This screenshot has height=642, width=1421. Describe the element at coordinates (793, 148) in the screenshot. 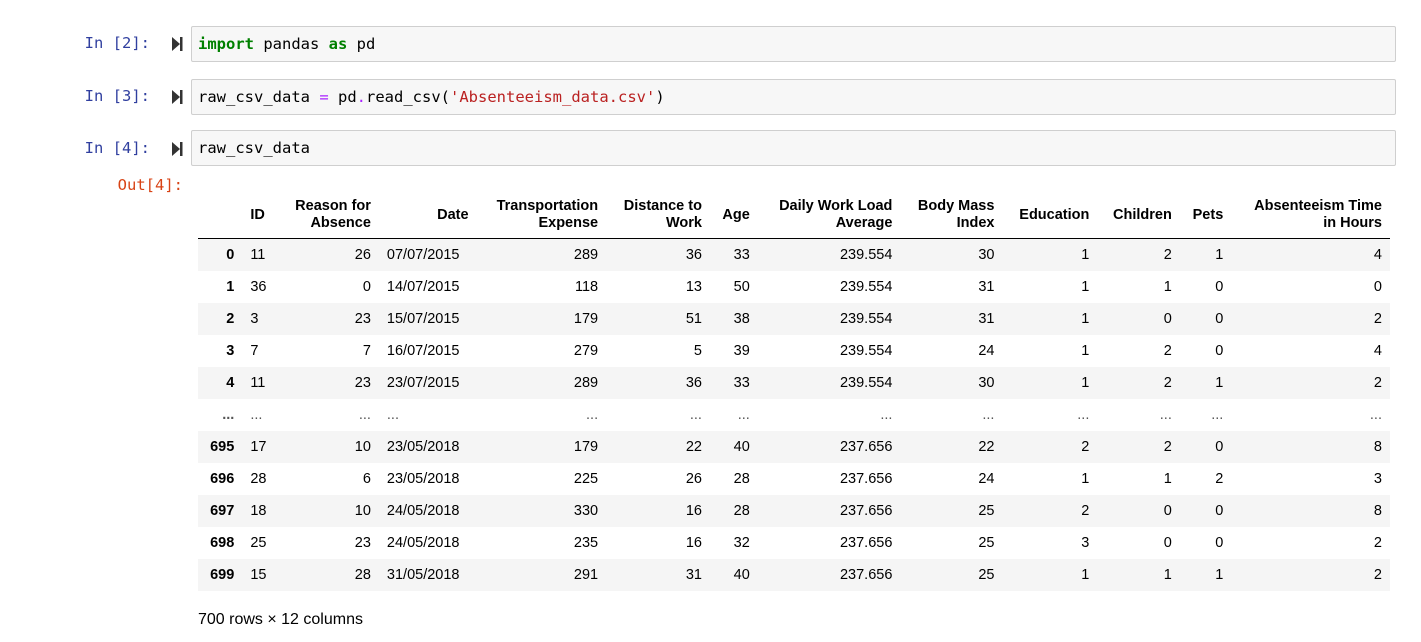

I see `code-input: raw_csv_data` at that location.